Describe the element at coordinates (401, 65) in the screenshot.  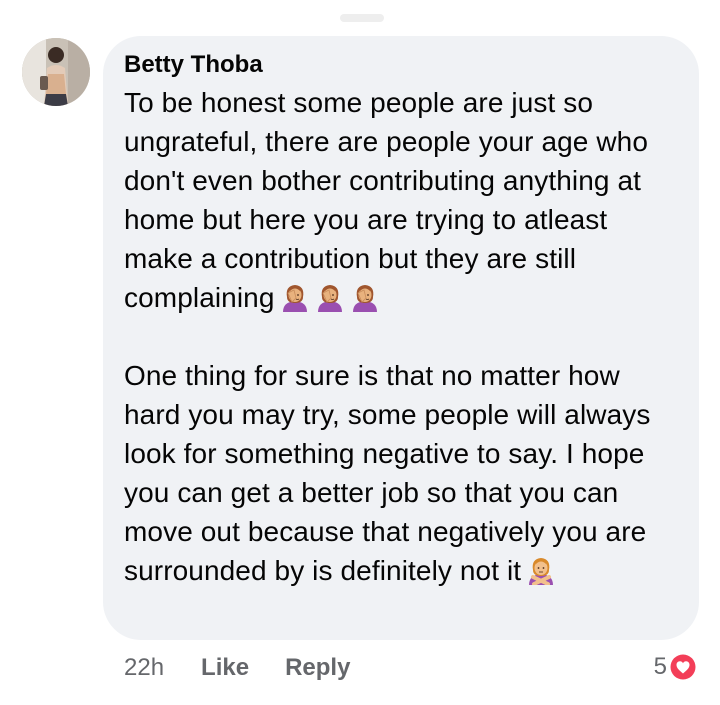
I see `comment-author: Betty Thoba` at that location.